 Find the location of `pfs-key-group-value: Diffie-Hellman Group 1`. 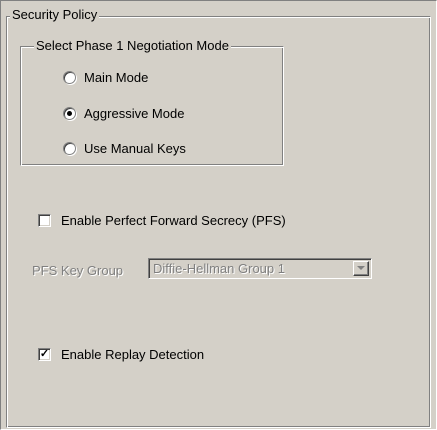

pfs-key-group-value: Diffie-Hellman Group 1 is located at coordinates (219, 268).